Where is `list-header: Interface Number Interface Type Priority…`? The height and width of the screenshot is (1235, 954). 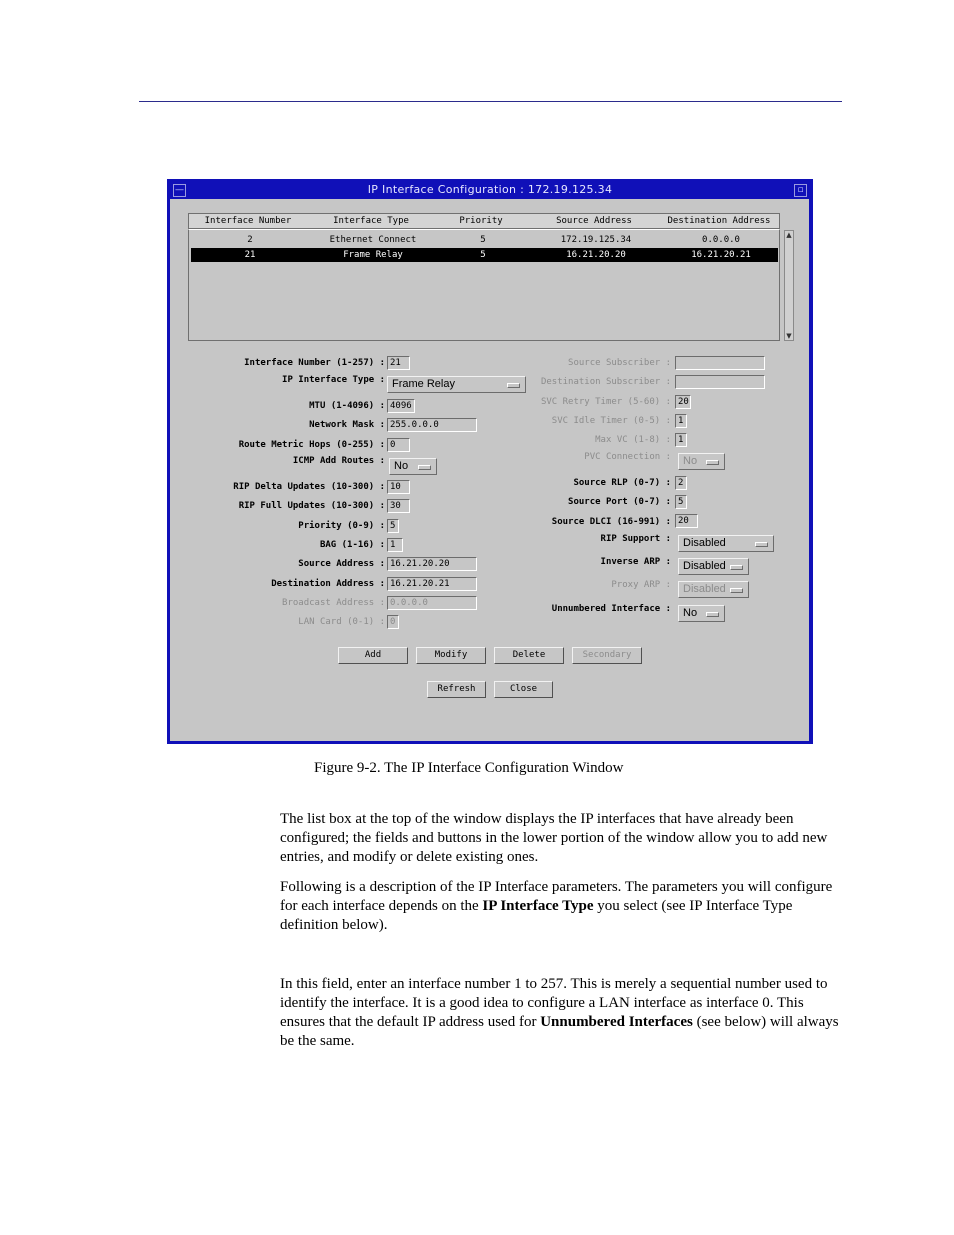
list-header: Interface Number Interface Type Priority… is located at coordinates (484, 221).